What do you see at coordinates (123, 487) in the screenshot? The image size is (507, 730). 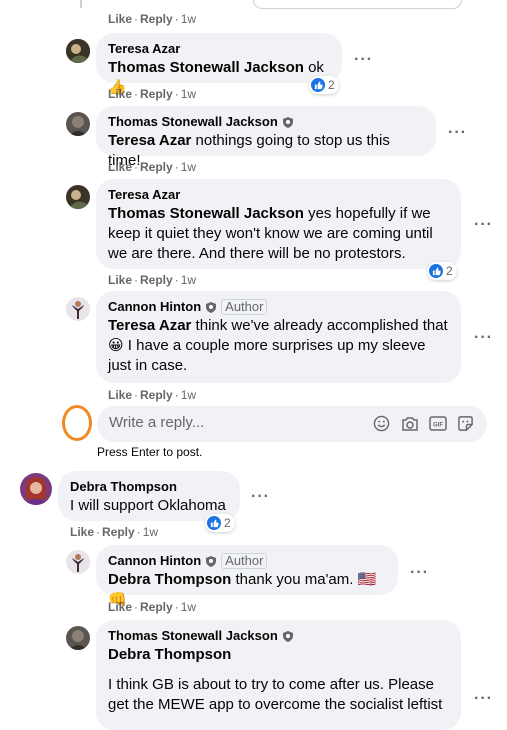 I see `comment-author: Debra Thompson` at bounding box center [123, 487].